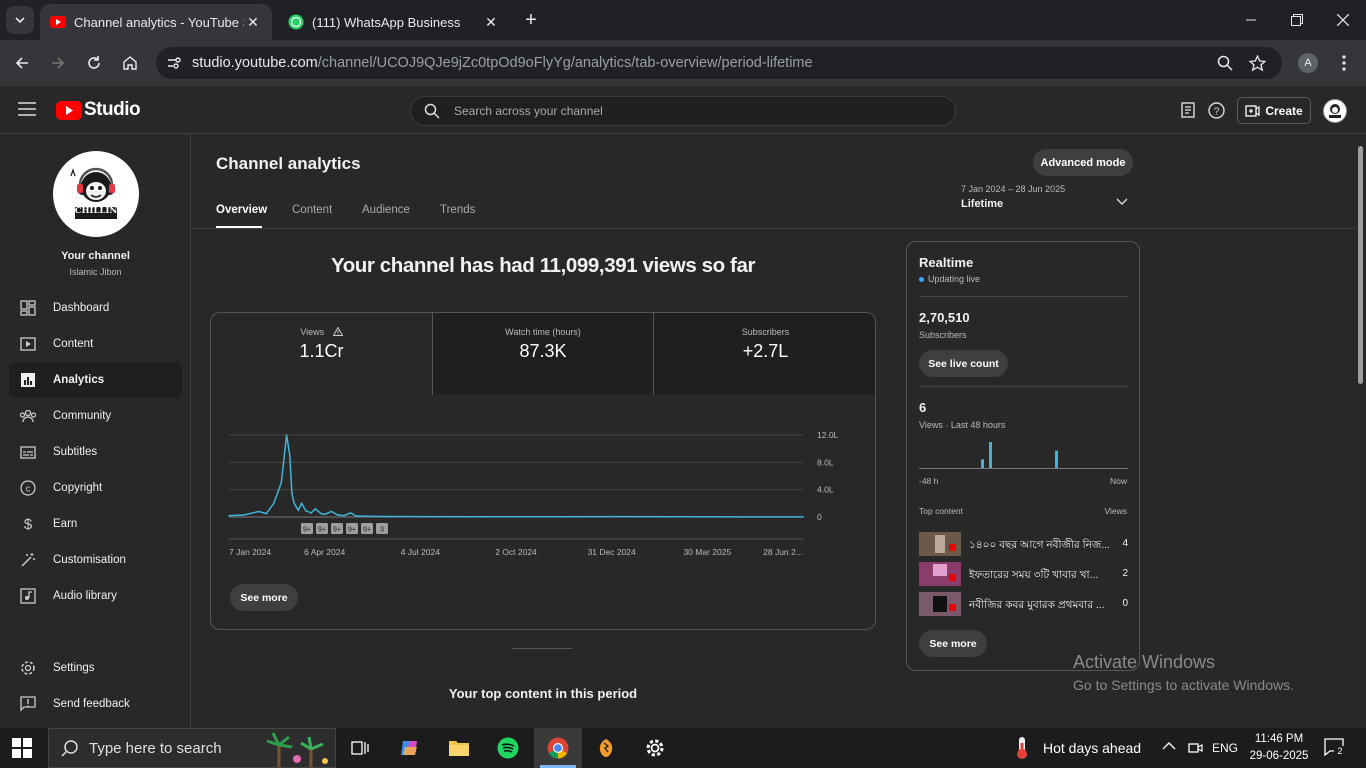 The width and height of the screenshot is (1366, 768). What do you see at coordinates (22, 63) in the screenshot?
I see `back-button` at bounding box center [22, 63].